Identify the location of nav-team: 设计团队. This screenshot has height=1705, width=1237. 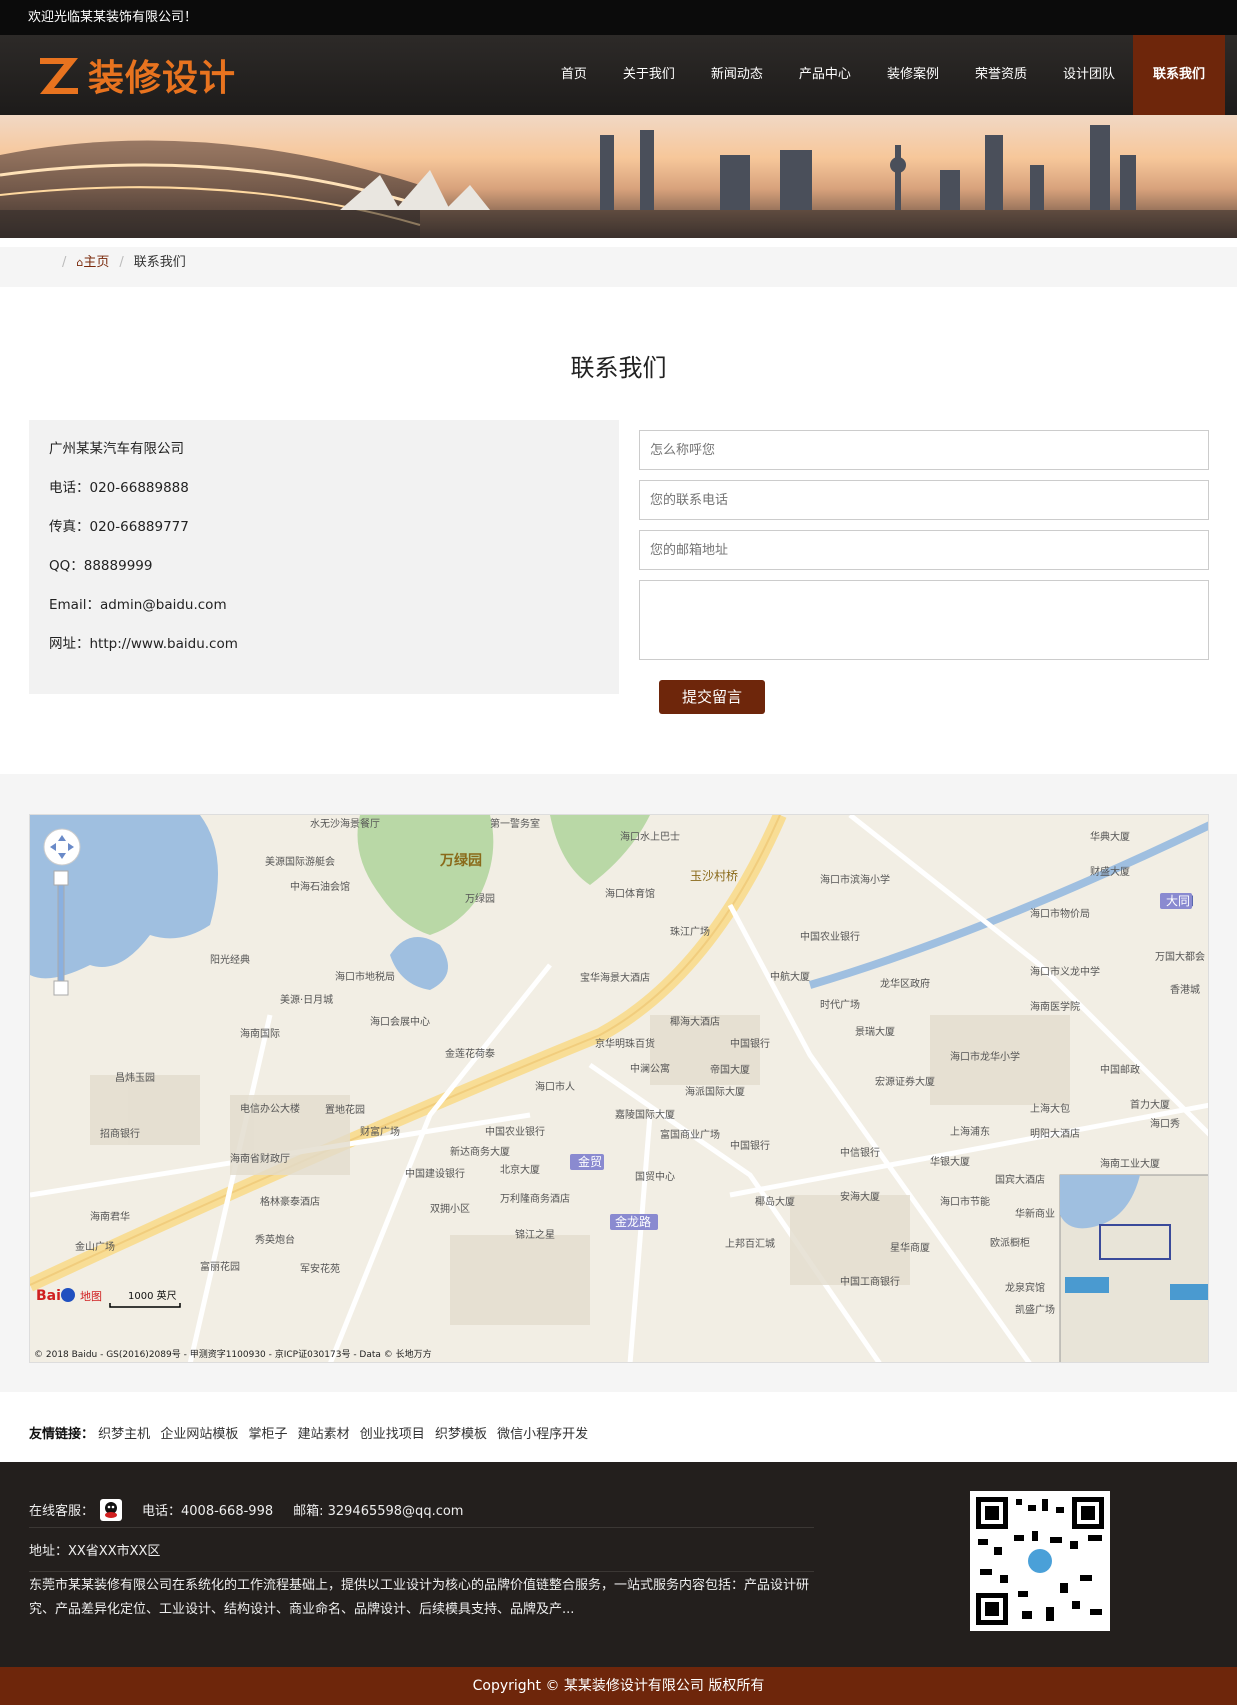
(1089, 75).